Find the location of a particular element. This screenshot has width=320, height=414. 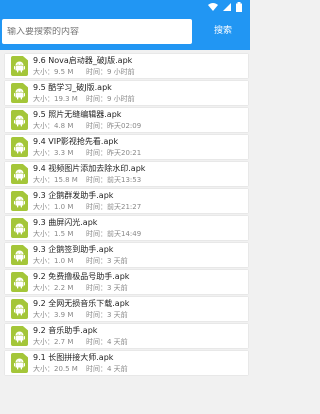

signal-icon is located at coordinates (227, 7).